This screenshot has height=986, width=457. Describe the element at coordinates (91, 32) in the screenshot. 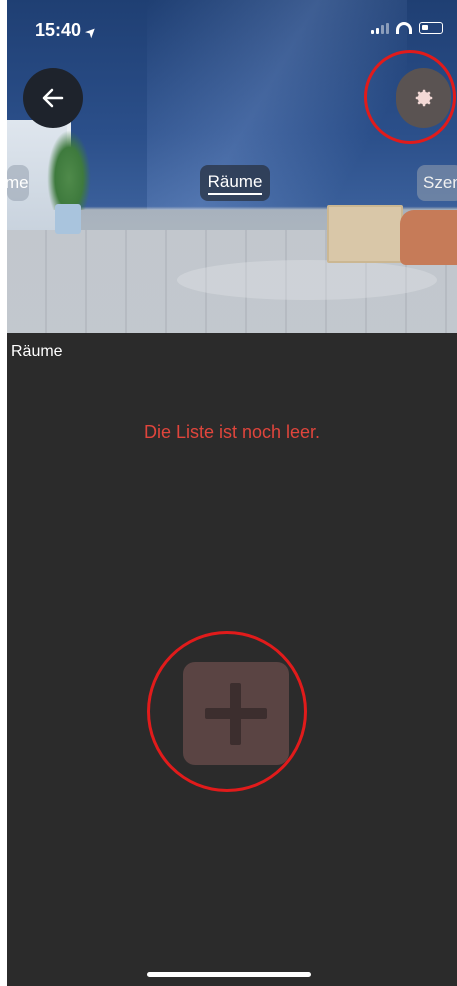

I see `location-arrow-icon: ➤` at that location.